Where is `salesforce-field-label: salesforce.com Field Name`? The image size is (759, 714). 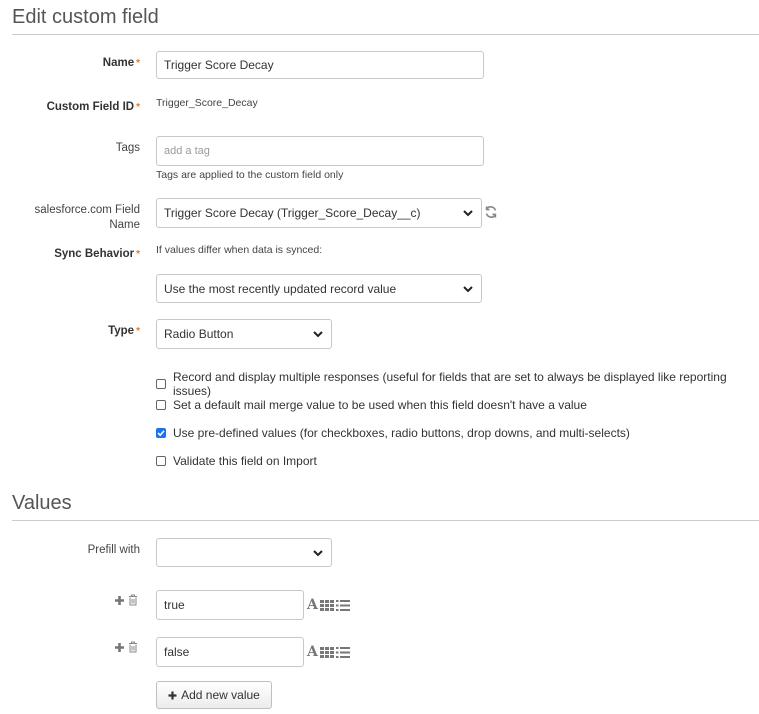 salesforce-field-label: salesforce.com Field Name is located at coordinates (87, 217).